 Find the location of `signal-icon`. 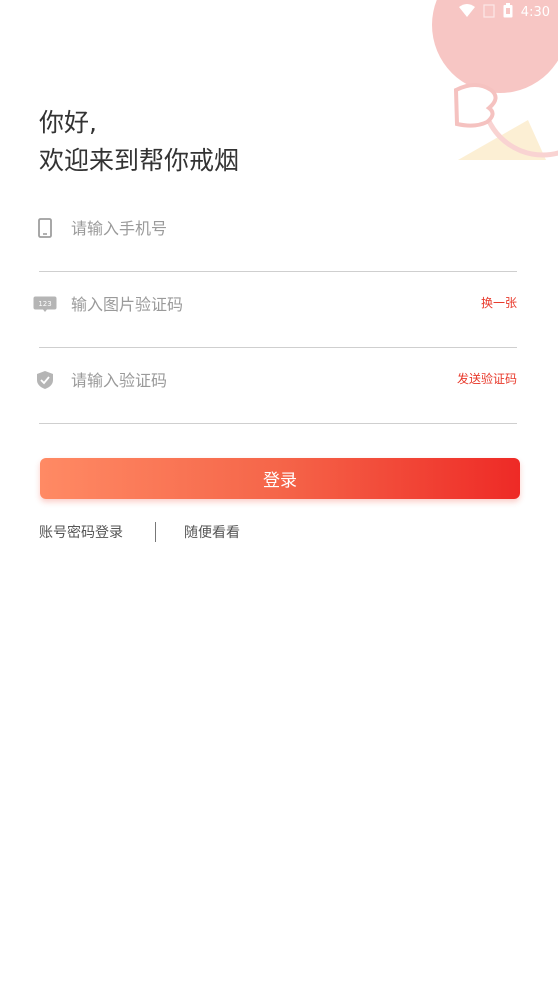

signal-icon is located at coordinates (489, 12).